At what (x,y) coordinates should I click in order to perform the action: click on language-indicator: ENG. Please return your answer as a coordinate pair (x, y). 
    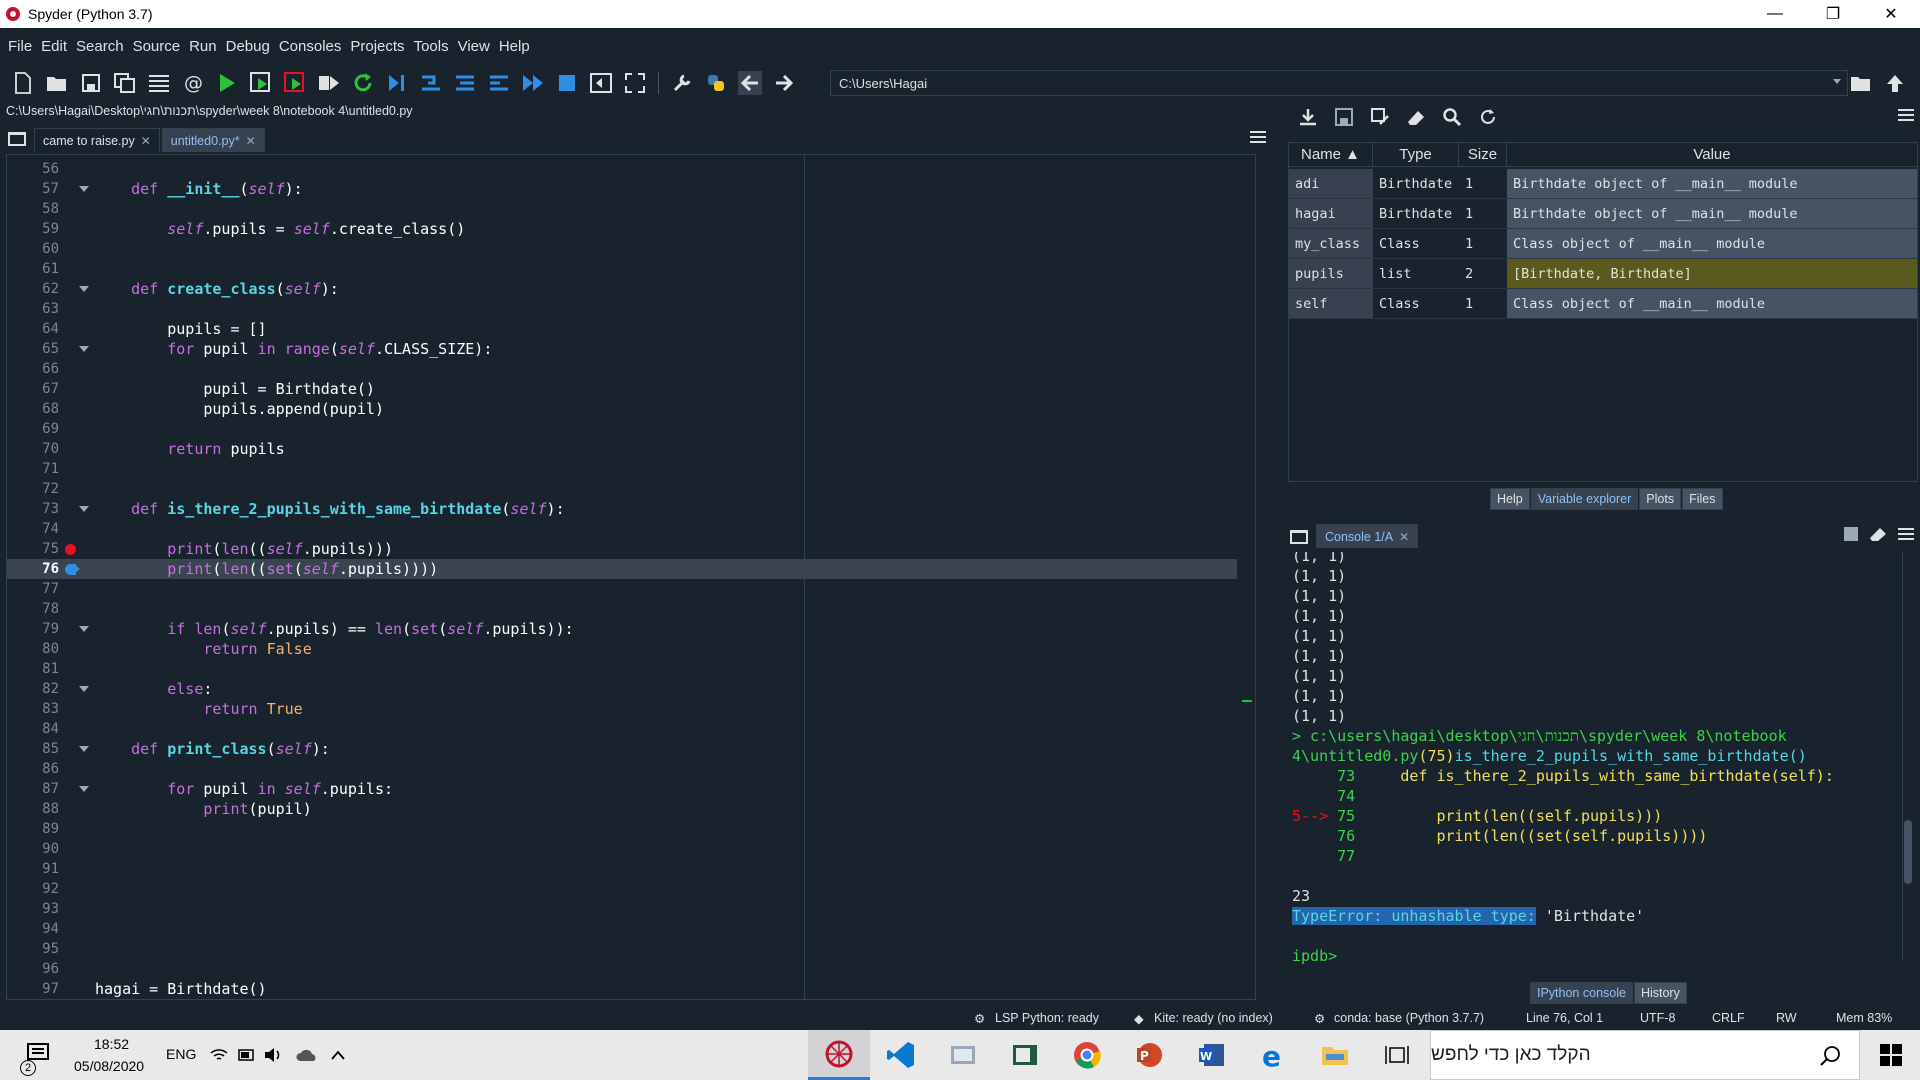
    Looking at the image, I should click on (181, 1054).